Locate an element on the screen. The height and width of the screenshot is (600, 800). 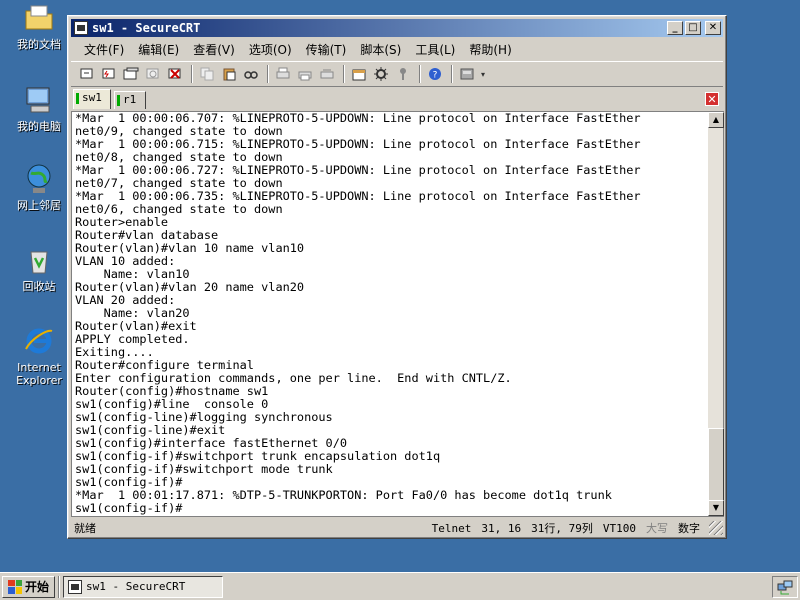
maximize-button: □ is located at coordinates (693, 28).